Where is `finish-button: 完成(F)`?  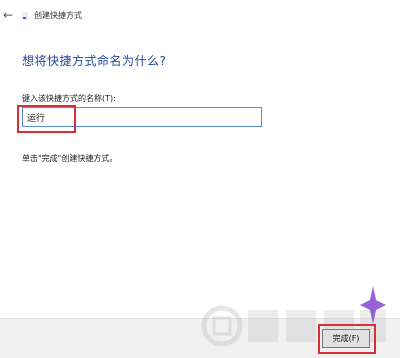 finish-button: 完成(F) is located at coordinates (346, 338).